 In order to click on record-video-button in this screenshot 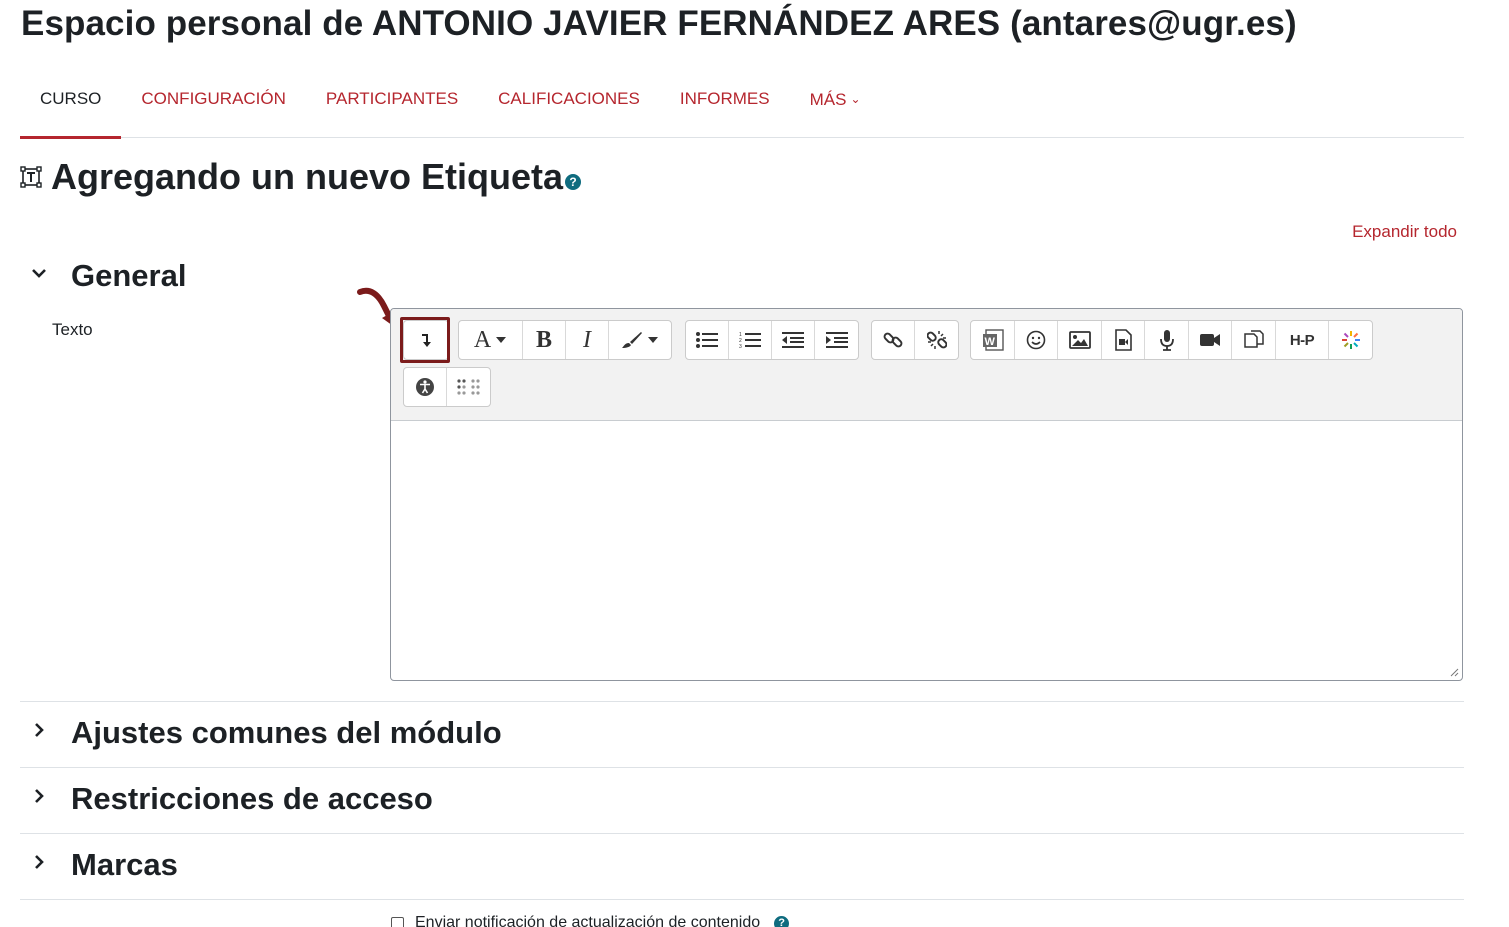, I will do `click(1210, 340)`.